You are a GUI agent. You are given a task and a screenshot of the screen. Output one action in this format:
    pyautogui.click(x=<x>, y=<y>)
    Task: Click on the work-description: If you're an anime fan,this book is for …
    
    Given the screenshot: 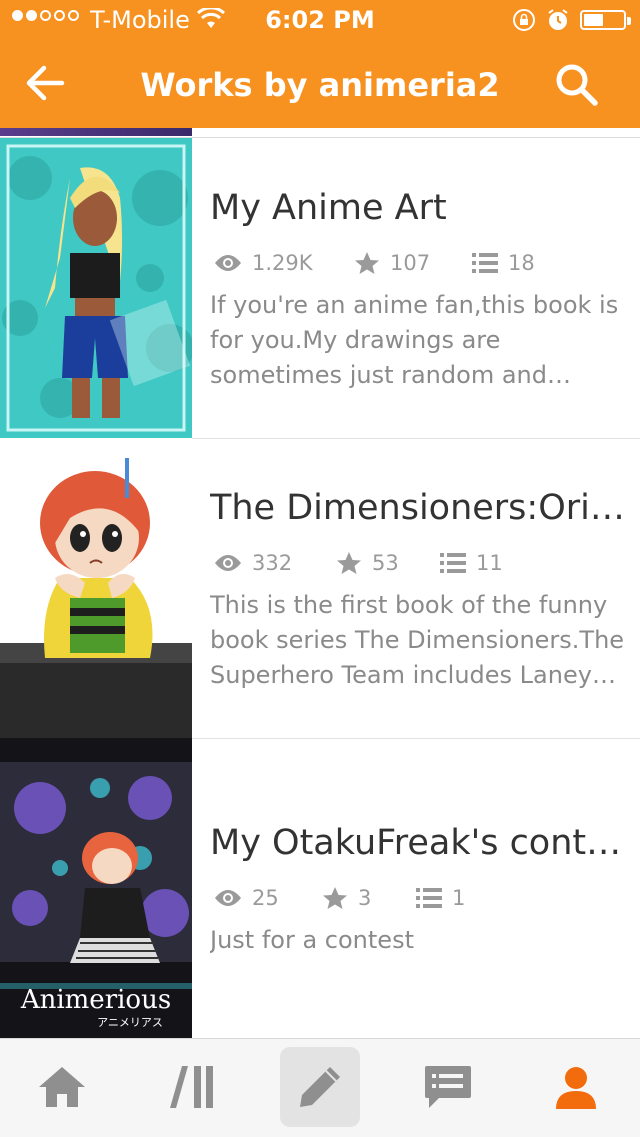 What is the action you would take?
    pyautogui.click(x=414, y=340)
    